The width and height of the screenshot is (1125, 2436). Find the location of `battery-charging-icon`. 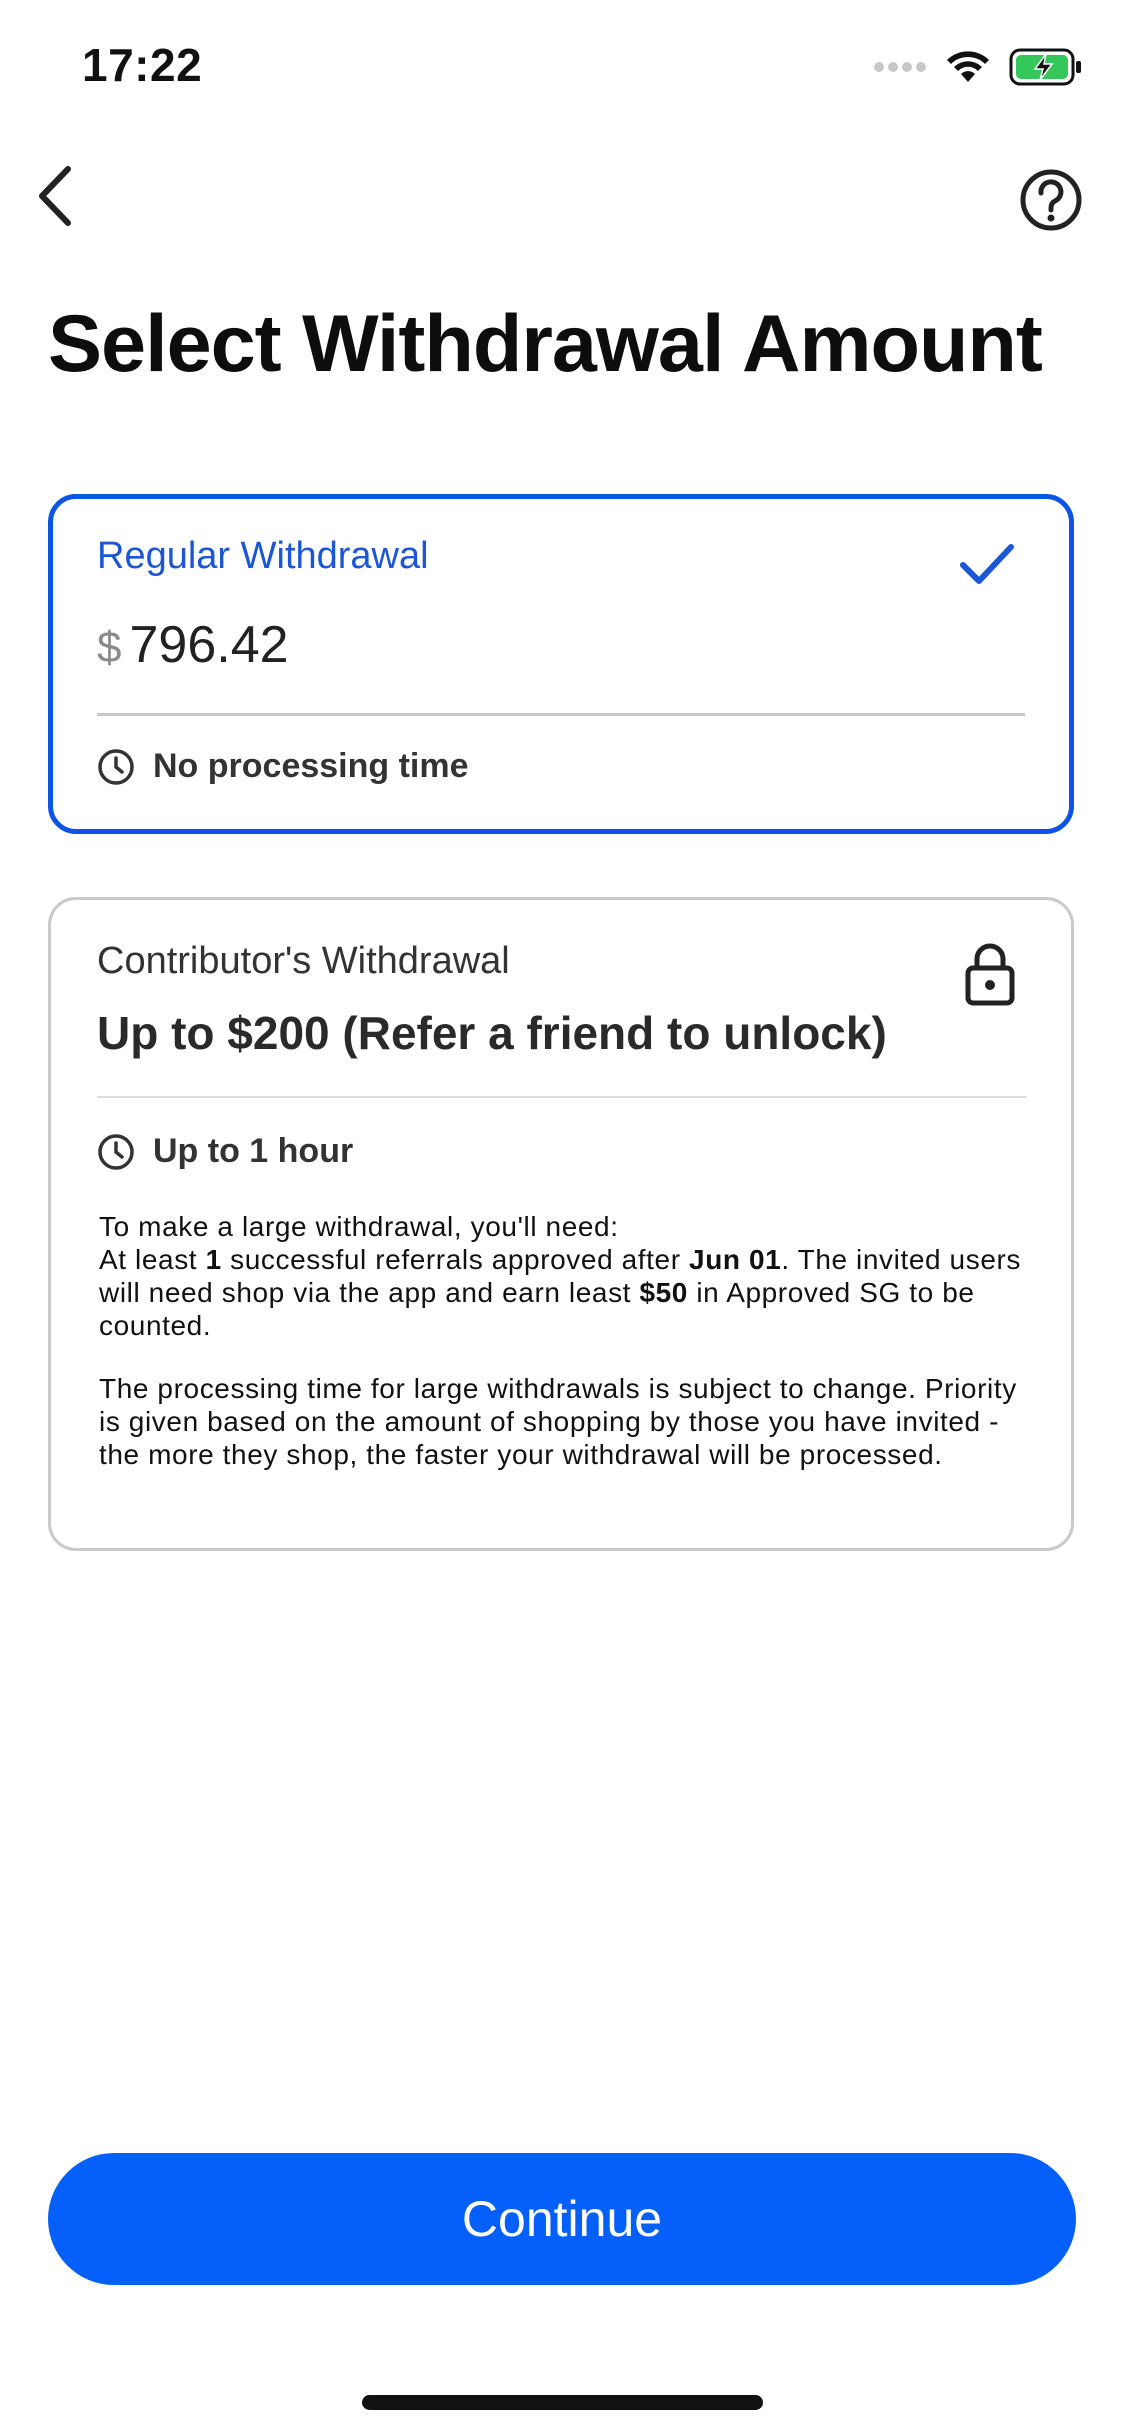

battery-charging-icon is located at coordinates (1046, 69).